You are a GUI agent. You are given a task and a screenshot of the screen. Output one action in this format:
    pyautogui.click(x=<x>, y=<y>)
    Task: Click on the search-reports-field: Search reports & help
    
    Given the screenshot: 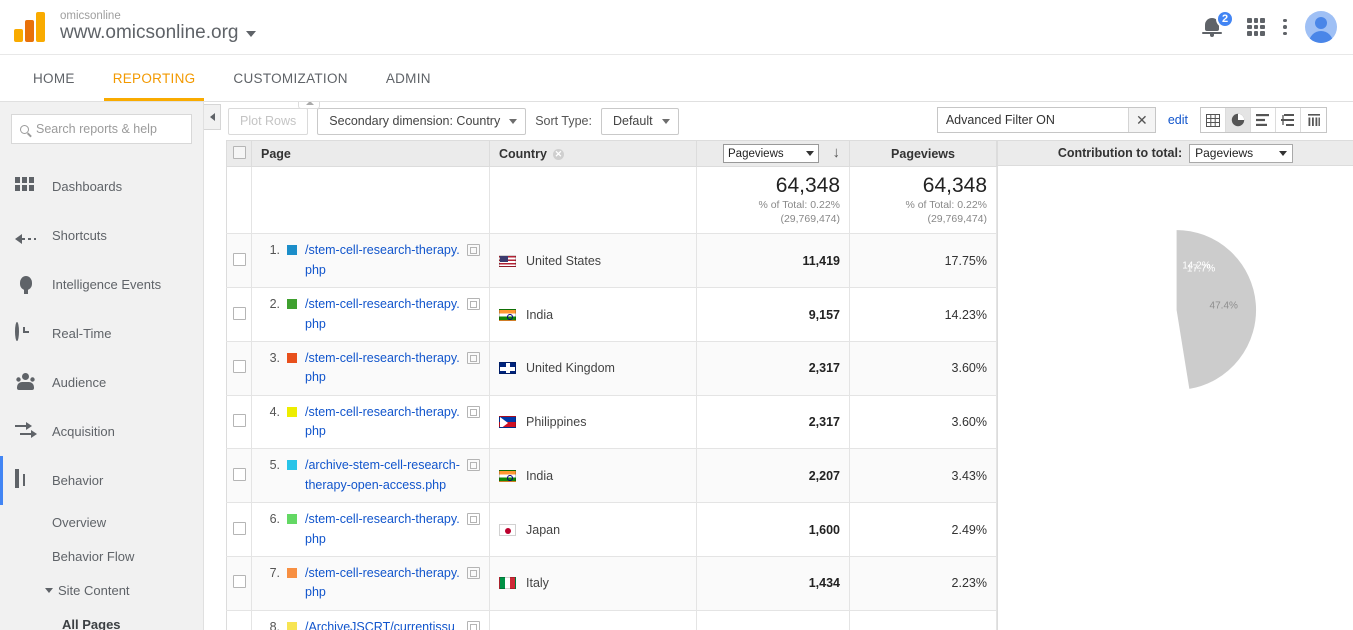 What is the action you would take?
    pyautogui.click(x=101, y=129)
    